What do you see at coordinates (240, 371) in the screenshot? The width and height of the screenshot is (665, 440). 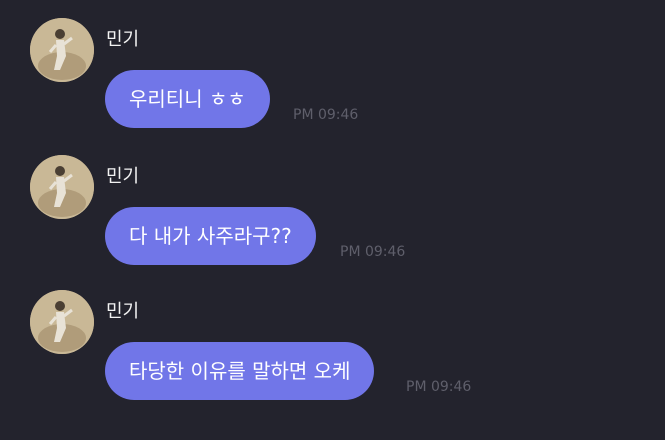 I see `message-bubble: 타당한 이유를 말하면 오케` at bounding box center [240, 371].